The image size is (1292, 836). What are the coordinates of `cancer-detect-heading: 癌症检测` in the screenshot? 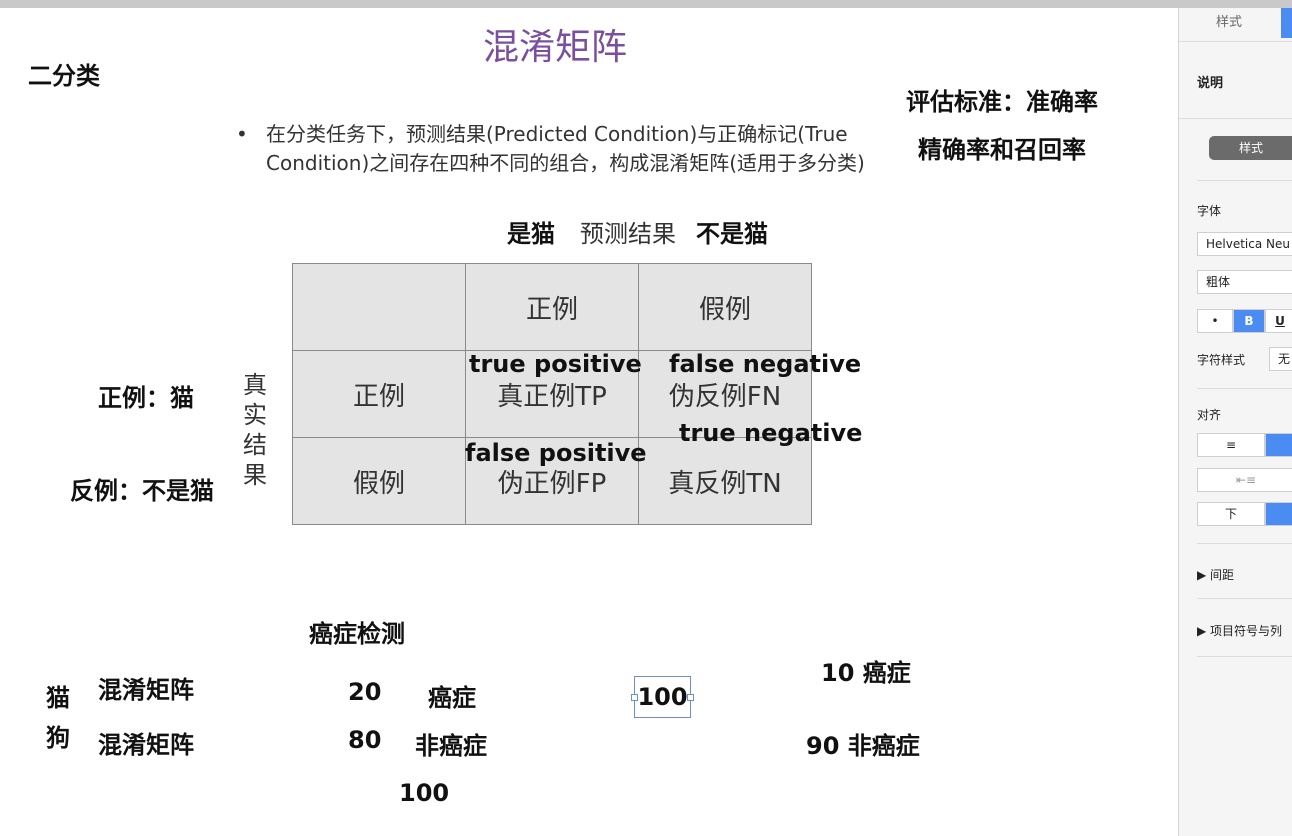 It's located at (357, 634).